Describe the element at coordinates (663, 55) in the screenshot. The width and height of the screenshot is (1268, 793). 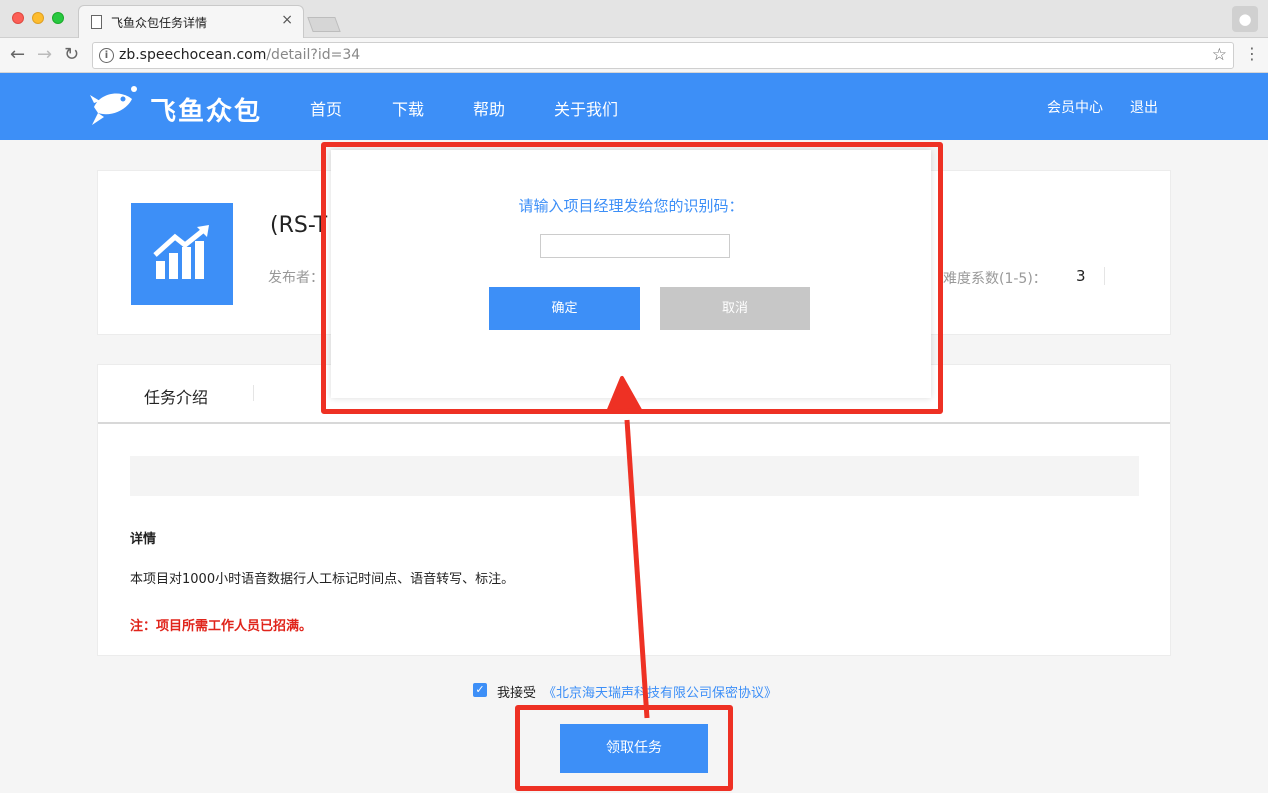
I see `address-bar: i zb.speechocean.com/detail?id=34 ☆` at that location.